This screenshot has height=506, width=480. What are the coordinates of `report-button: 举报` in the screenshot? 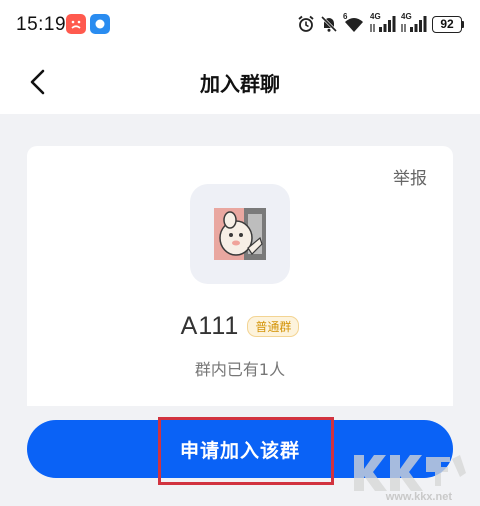 It's located at (410, 176).